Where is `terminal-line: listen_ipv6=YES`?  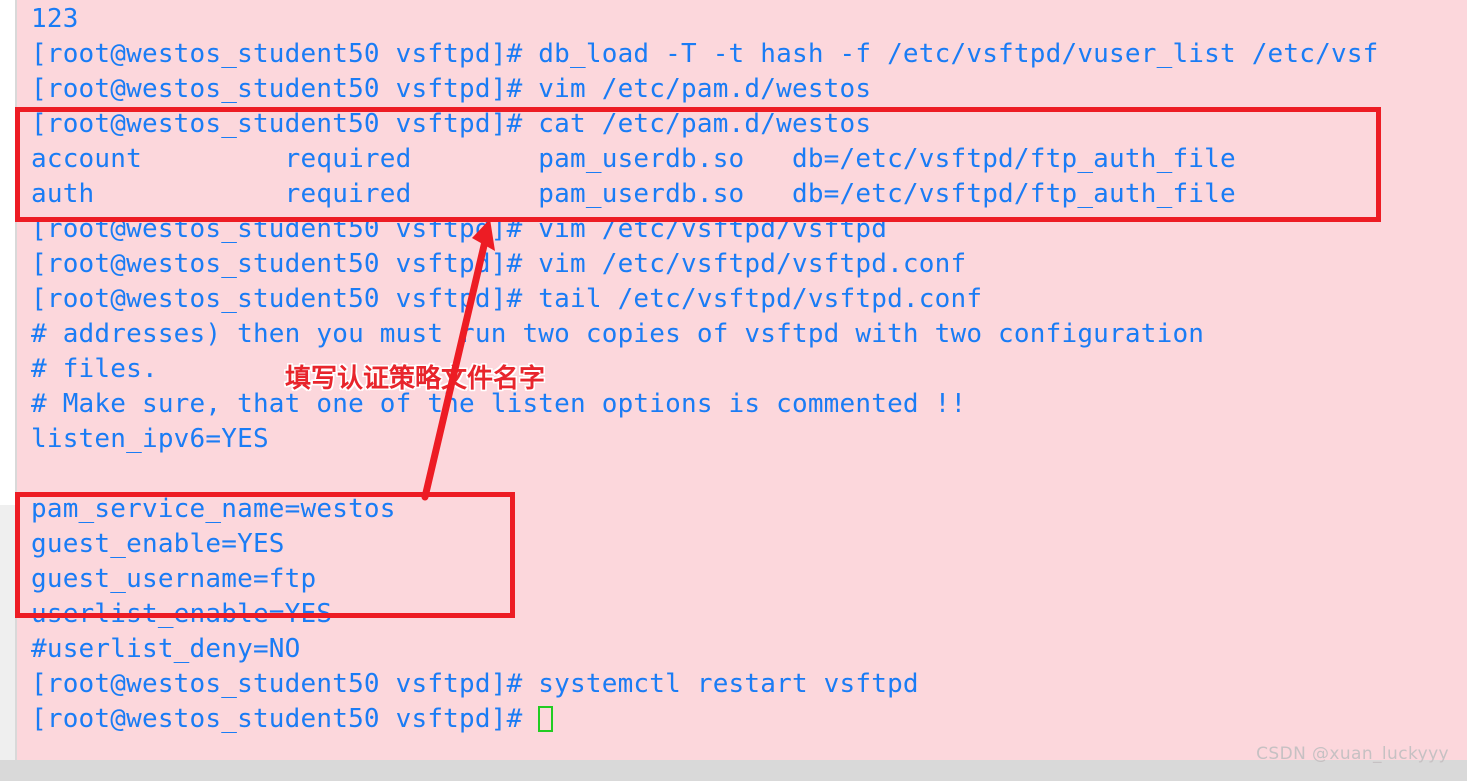
terminal-line: listen_ipv6=YES is located at coordinates (150, 439).